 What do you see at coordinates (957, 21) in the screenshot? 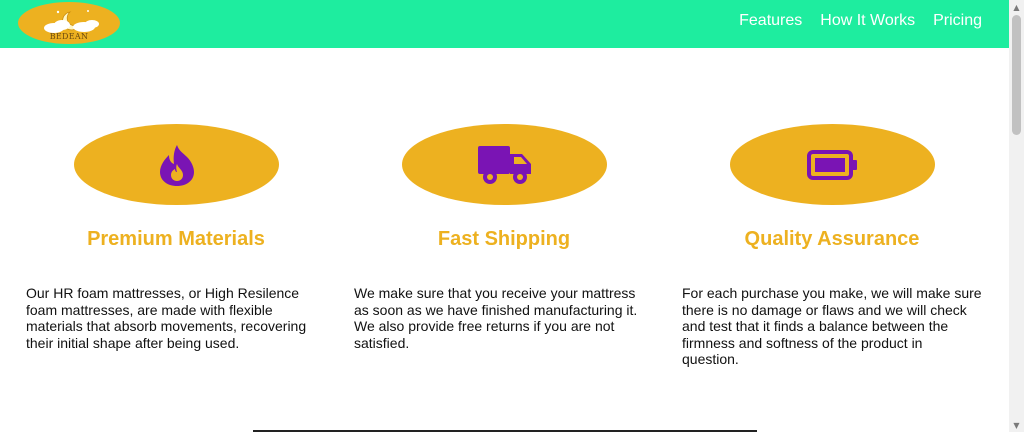
I see `nav-link-pricing: Pricing` at bounding box center [957, 21].